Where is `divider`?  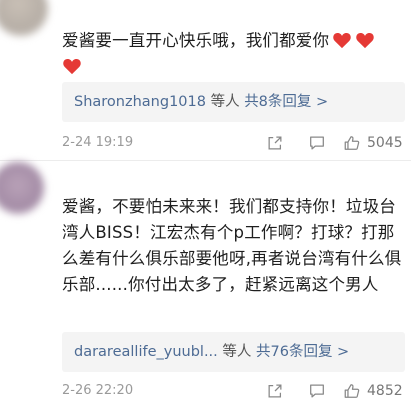 divider is located at coordinates (205, 160).